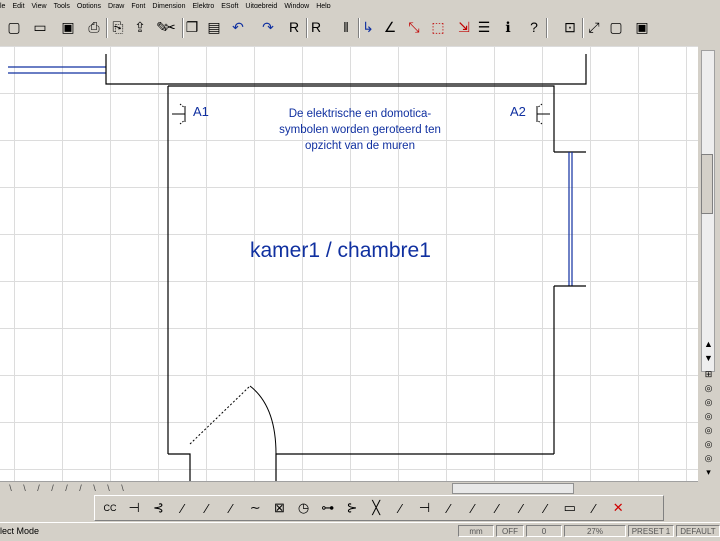 This screenshot has width=720, height=541. Describe the element at coordinates (349, 487) in the screenshot. I see `horizontal-scrollbar: \ \ / / / / \ \ \` at that location.